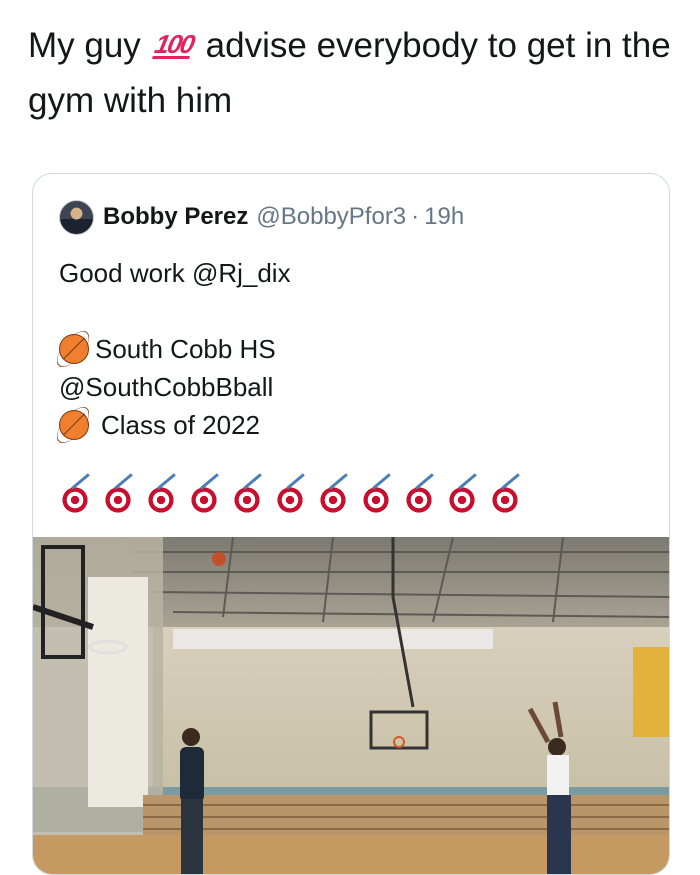  I want to click on quoted-author-handle: @BobbyPfor3, so click(331, 217).